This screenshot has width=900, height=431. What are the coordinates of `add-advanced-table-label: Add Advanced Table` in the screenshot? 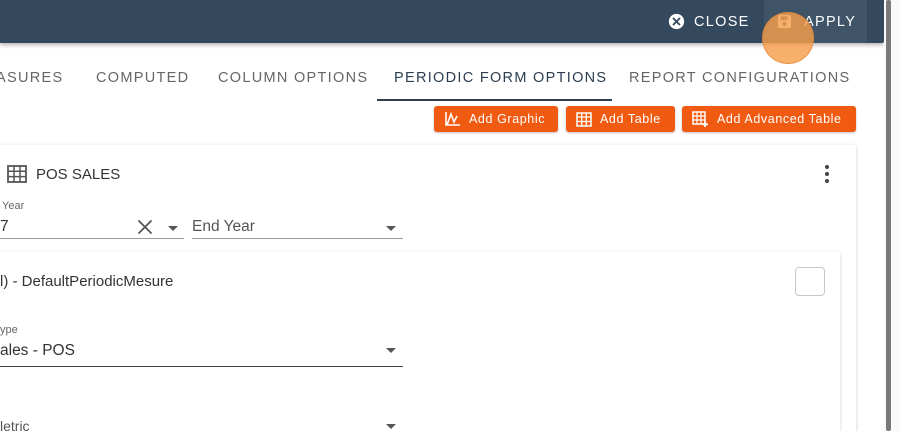 It's located at (779, 119).